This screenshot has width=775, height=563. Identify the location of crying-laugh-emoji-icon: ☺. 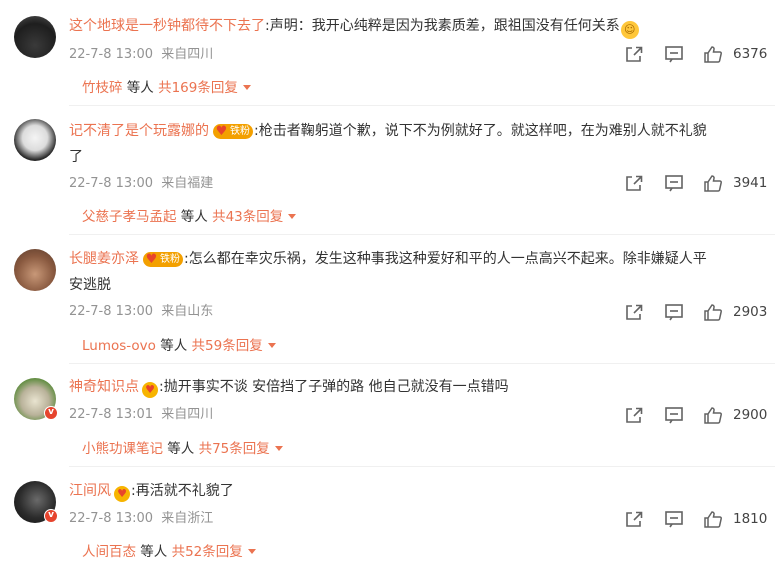
(629, 30).